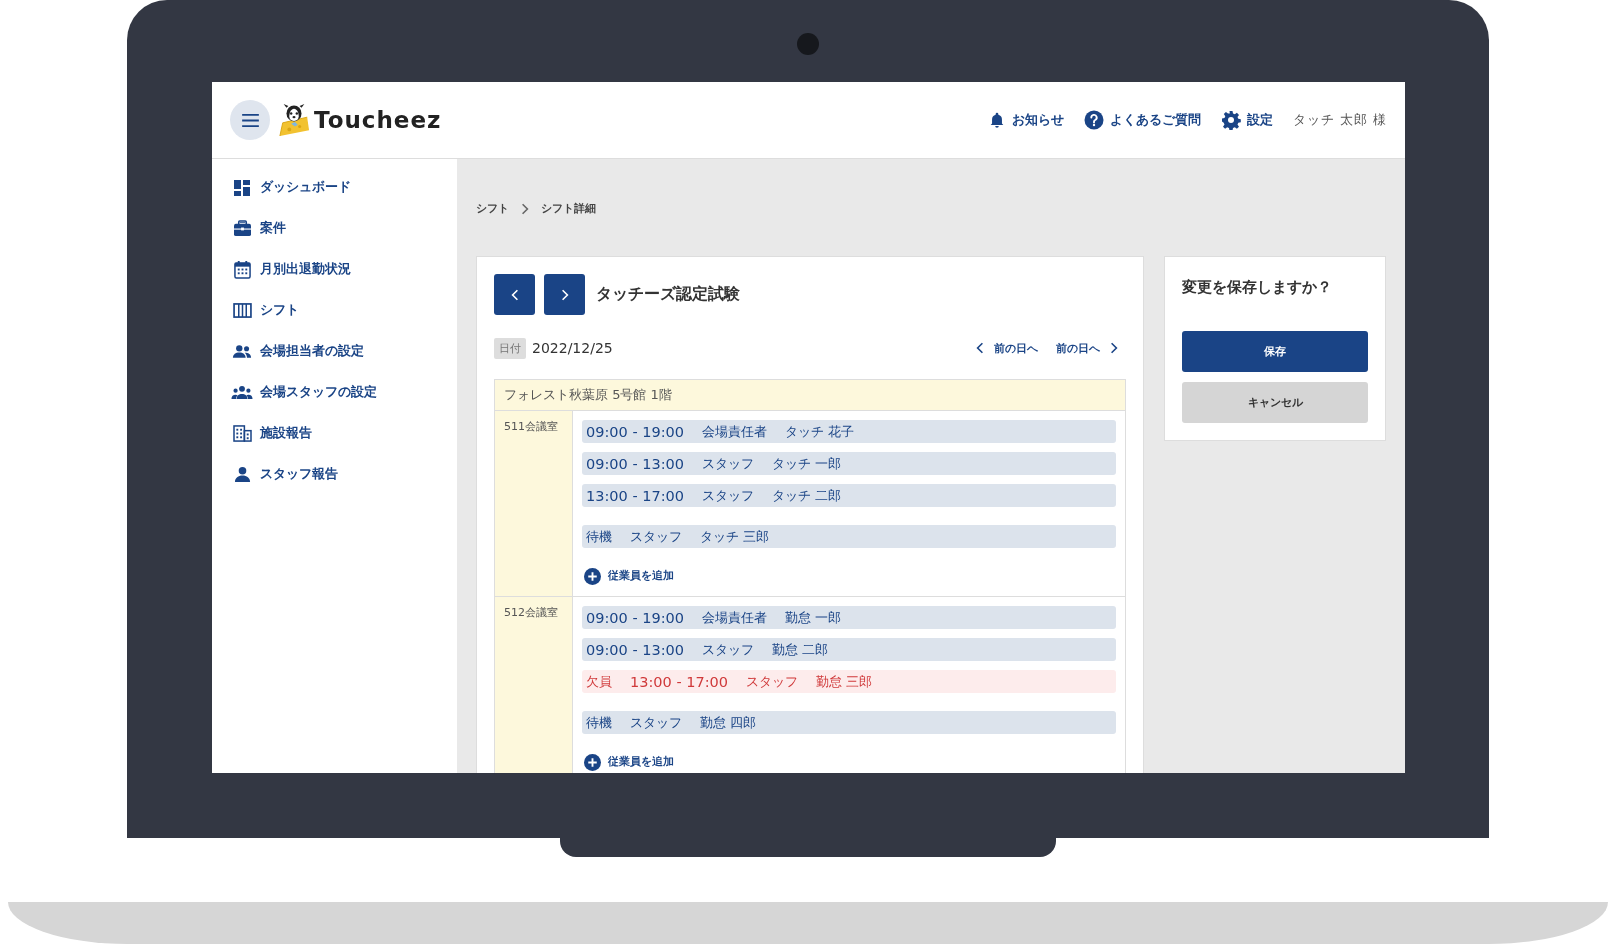  I want to click on shift-entry: 09:00 - 19:00 会場責任者 タッチ 花子, so click(849, 431).